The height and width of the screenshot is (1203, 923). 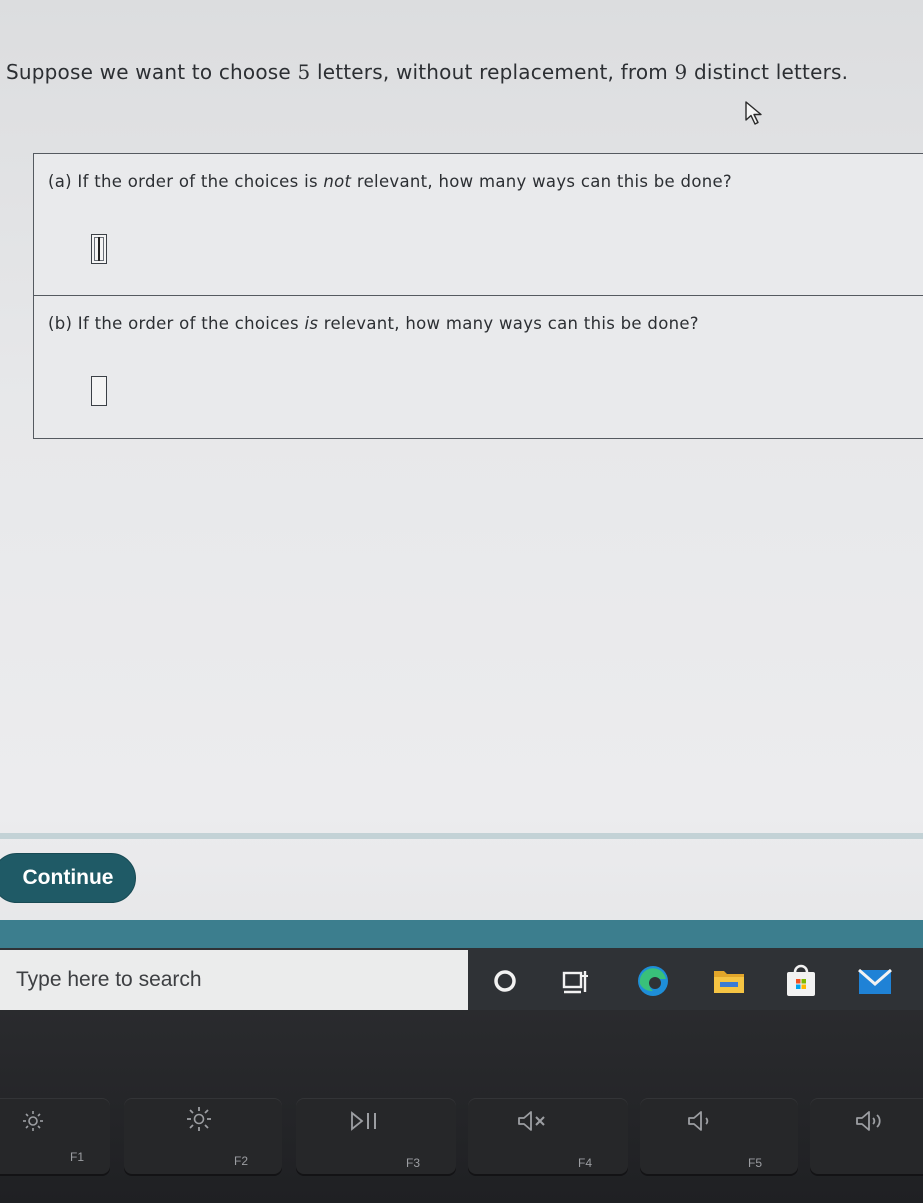 What do you see at coordinates (188, 323) in the screenshot?
I see `part-b-before: If the order of the choices` at bounding box center [188, 323].